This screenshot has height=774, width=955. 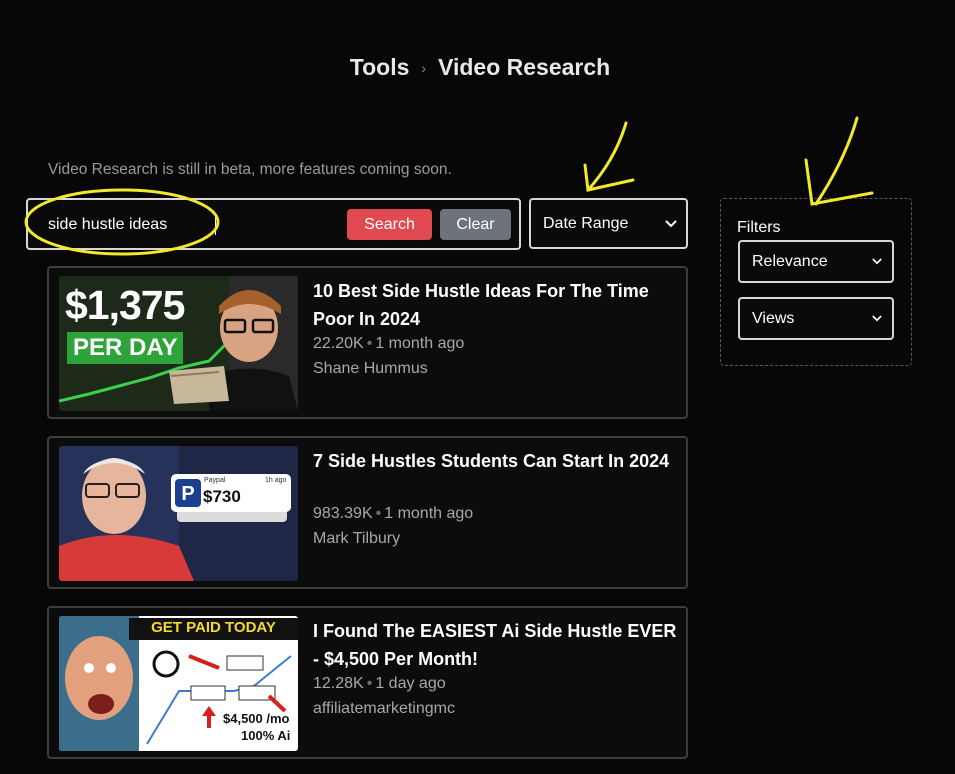 I want to click on metric-select: Views, so click(x=816, y=318).